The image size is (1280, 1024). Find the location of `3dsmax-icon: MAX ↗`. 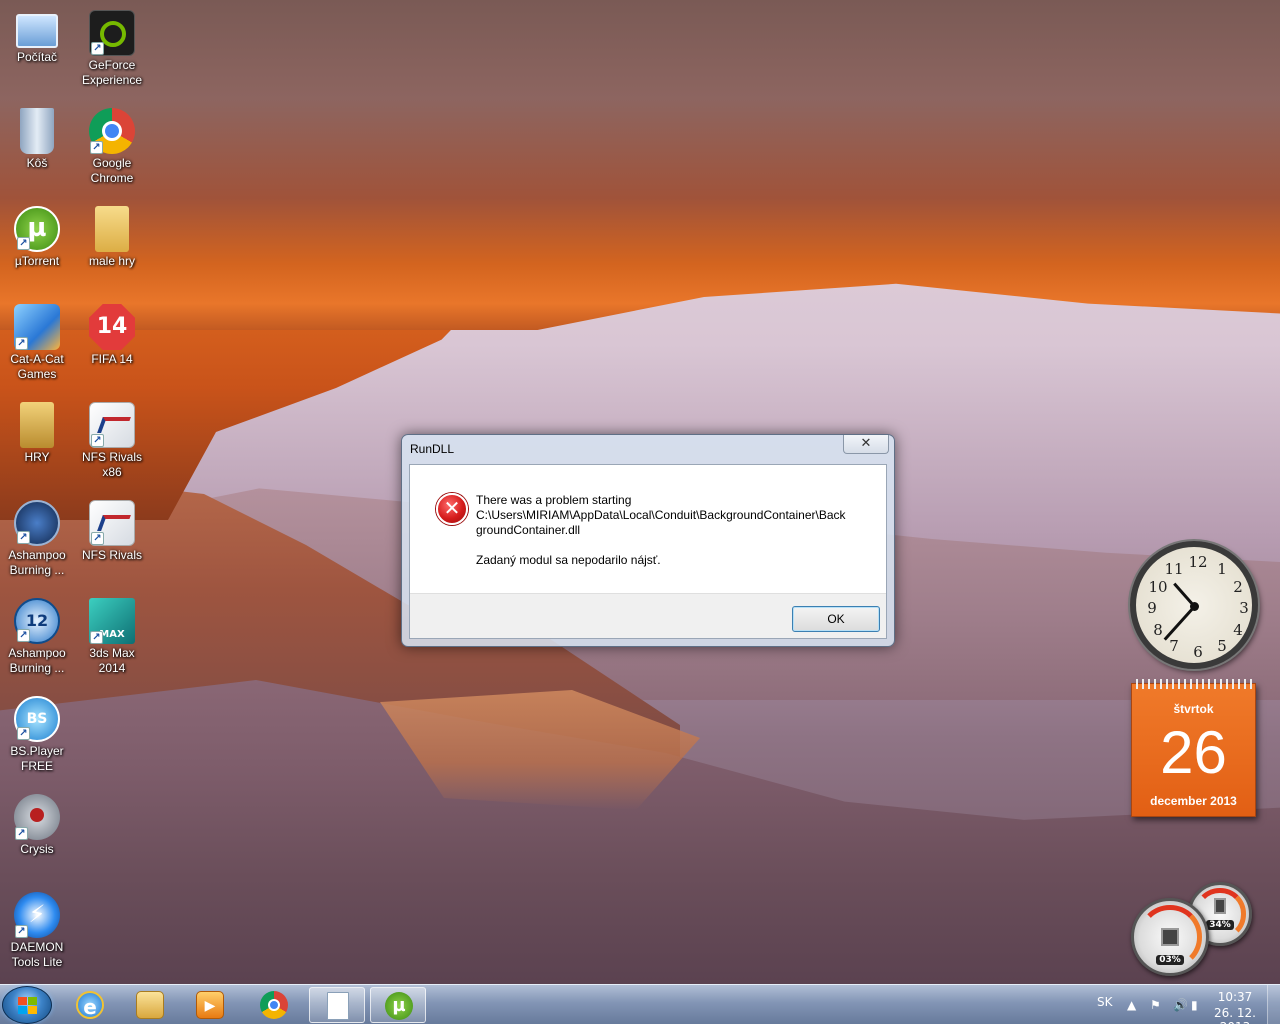

3dsmax-icon: MAX ↗ is located at coordinates (112, 621).